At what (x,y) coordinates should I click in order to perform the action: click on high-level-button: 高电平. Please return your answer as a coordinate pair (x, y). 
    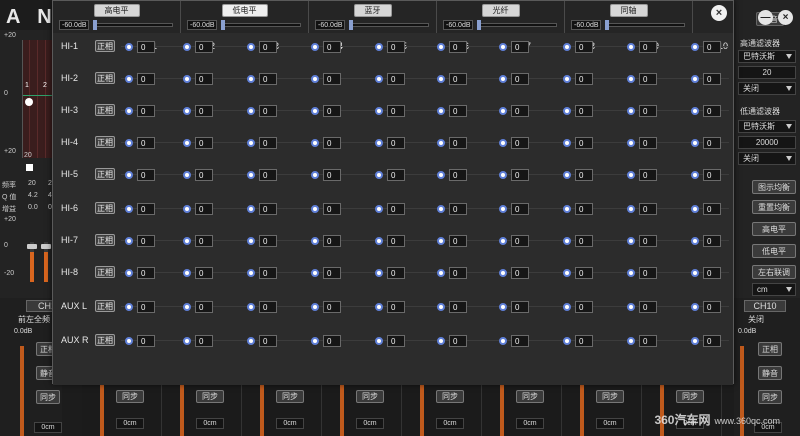
    Looking at the image, I should click on (774, 229).